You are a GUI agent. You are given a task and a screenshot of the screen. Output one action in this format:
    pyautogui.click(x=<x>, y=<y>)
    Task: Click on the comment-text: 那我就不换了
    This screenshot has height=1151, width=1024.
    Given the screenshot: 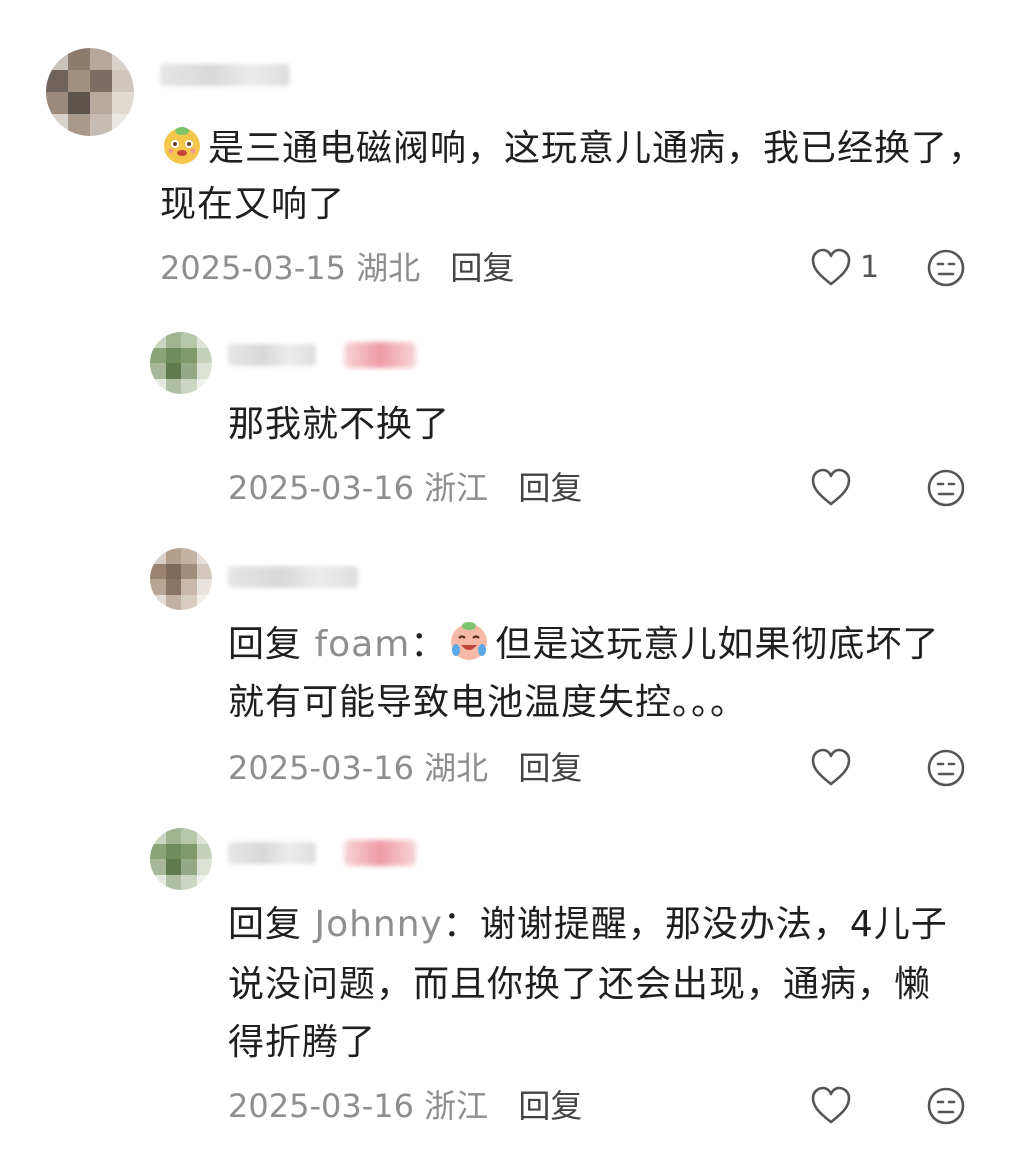 What is the action you would take?
    pyautogui.click(x=339, y=424)
    